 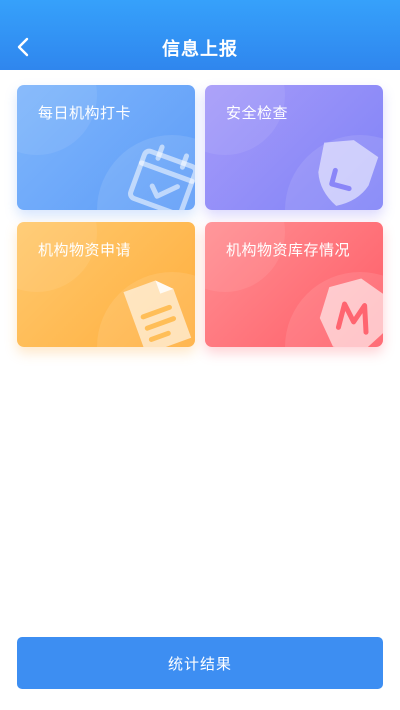 What do you see at coordinates (106, 284) in the screenshot?
I see `card-supply-application: 机构物资申请` at bounding box center [106, 284].